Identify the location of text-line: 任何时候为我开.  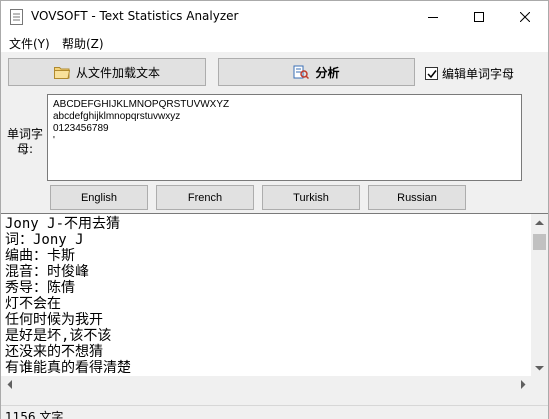
(54, 320).